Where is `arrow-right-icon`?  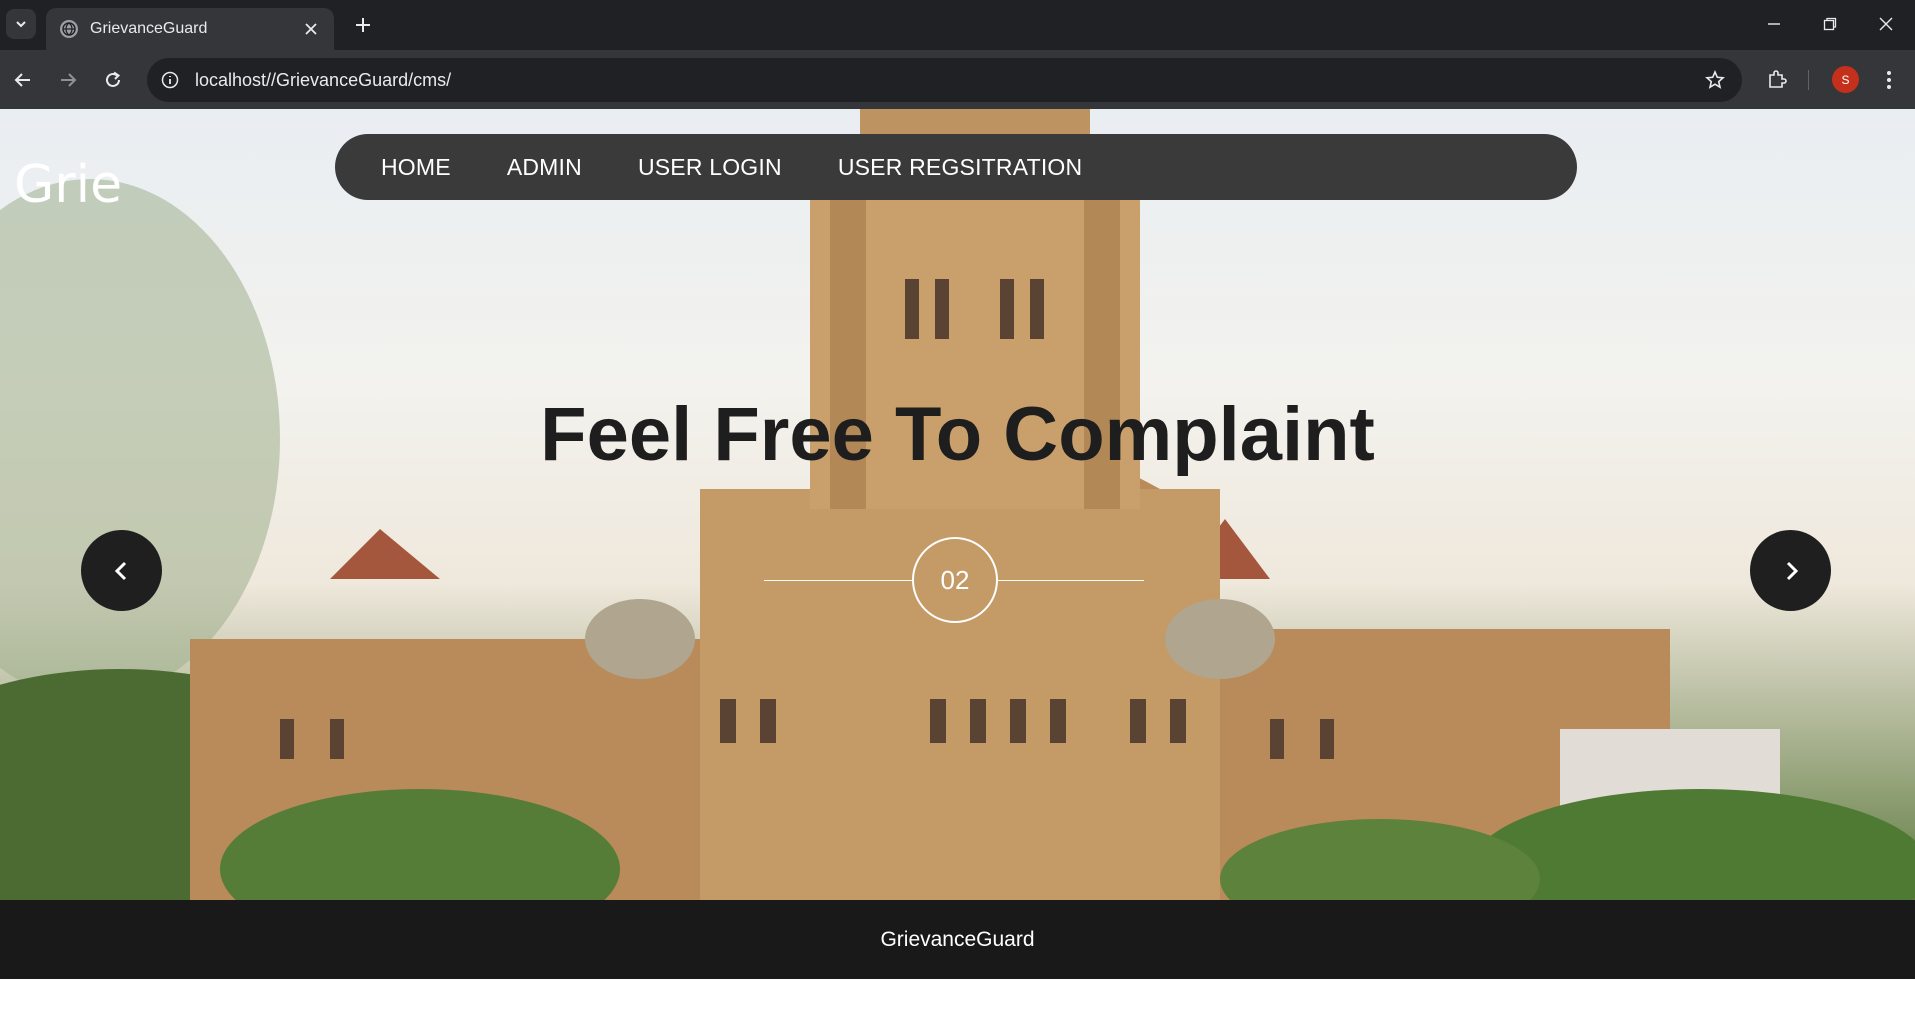
arrow-right-icon is located at coordinates (69, 80).